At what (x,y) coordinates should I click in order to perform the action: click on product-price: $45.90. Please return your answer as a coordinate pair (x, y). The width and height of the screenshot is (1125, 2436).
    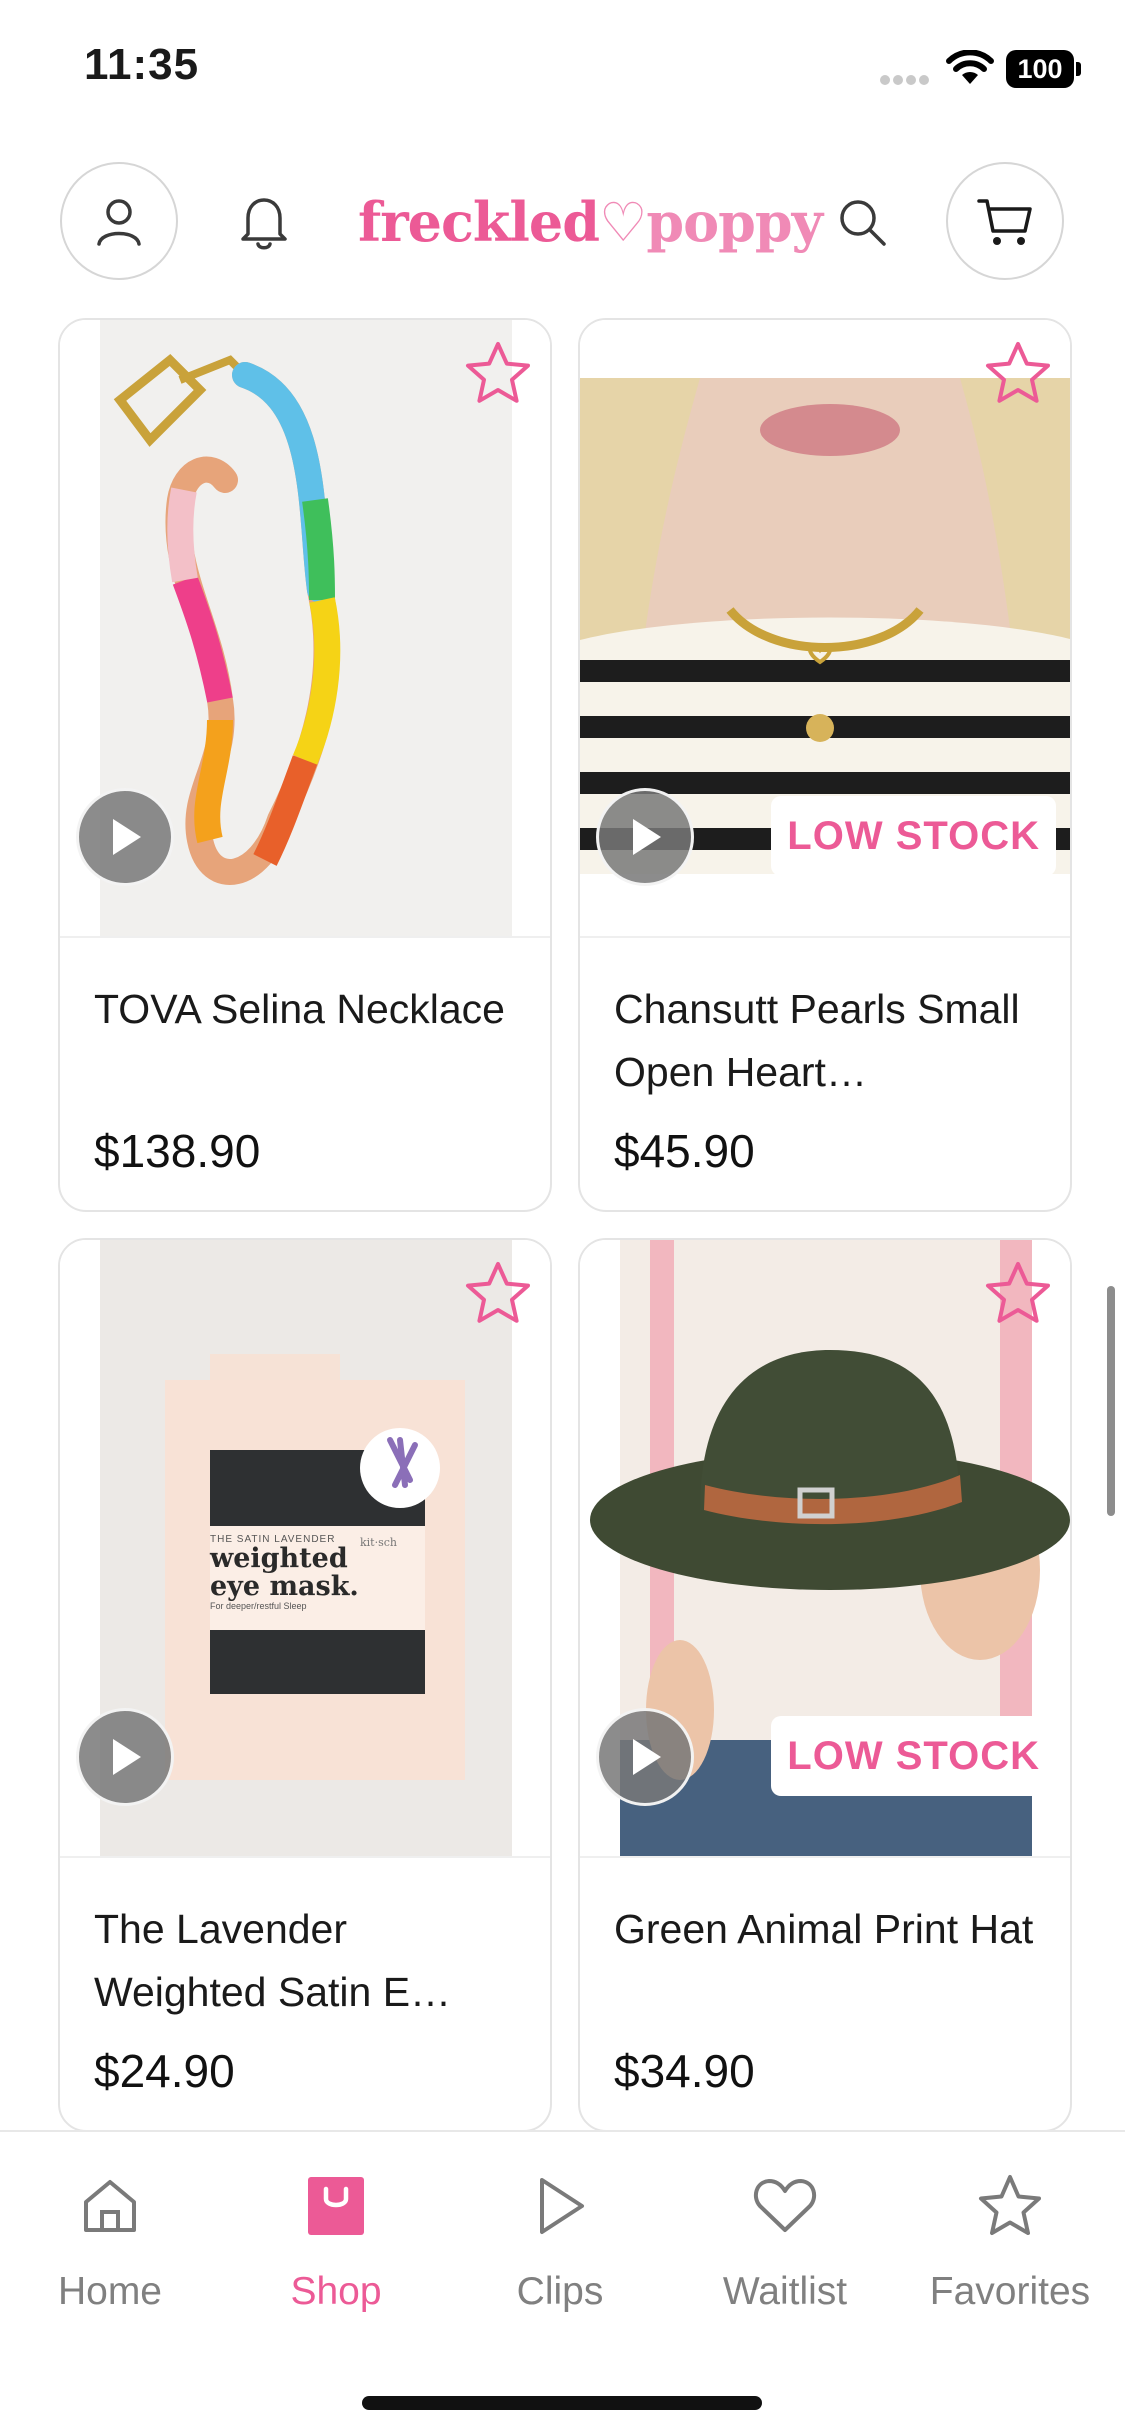
    Looking at the image, I should click on (684, 1151).